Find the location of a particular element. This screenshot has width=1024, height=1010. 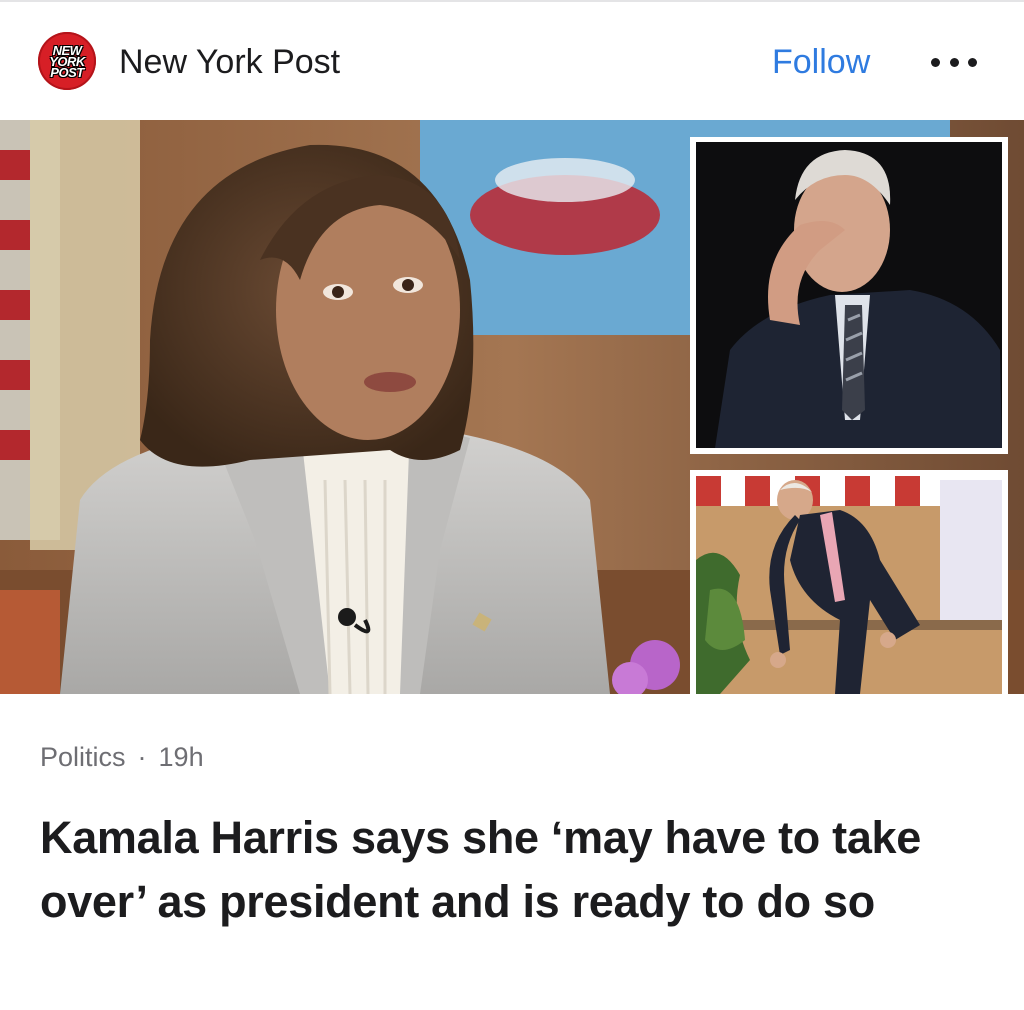

follow-button: Follow is located at coordinates (821, 62).